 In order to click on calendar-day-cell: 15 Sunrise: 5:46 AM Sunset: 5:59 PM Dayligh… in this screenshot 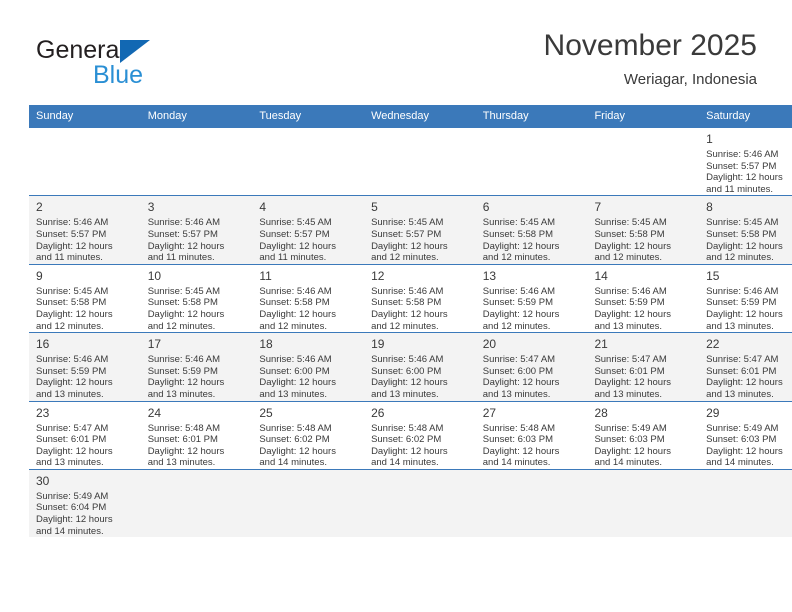, I will do `click(745, 298)`.